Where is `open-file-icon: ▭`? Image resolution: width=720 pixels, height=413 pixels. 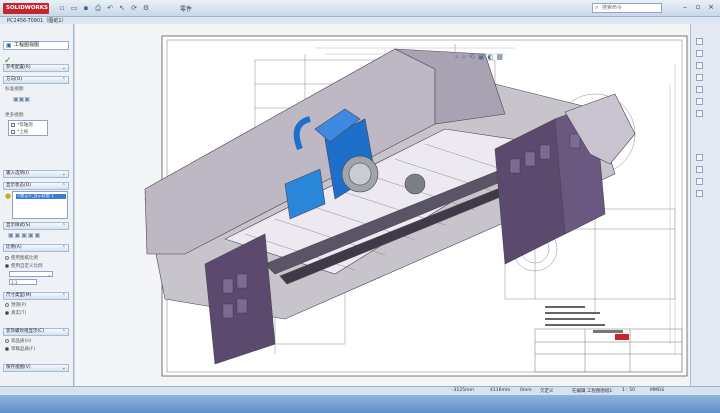 open-file-icon: ▭ is located at coordinates (74, 8).